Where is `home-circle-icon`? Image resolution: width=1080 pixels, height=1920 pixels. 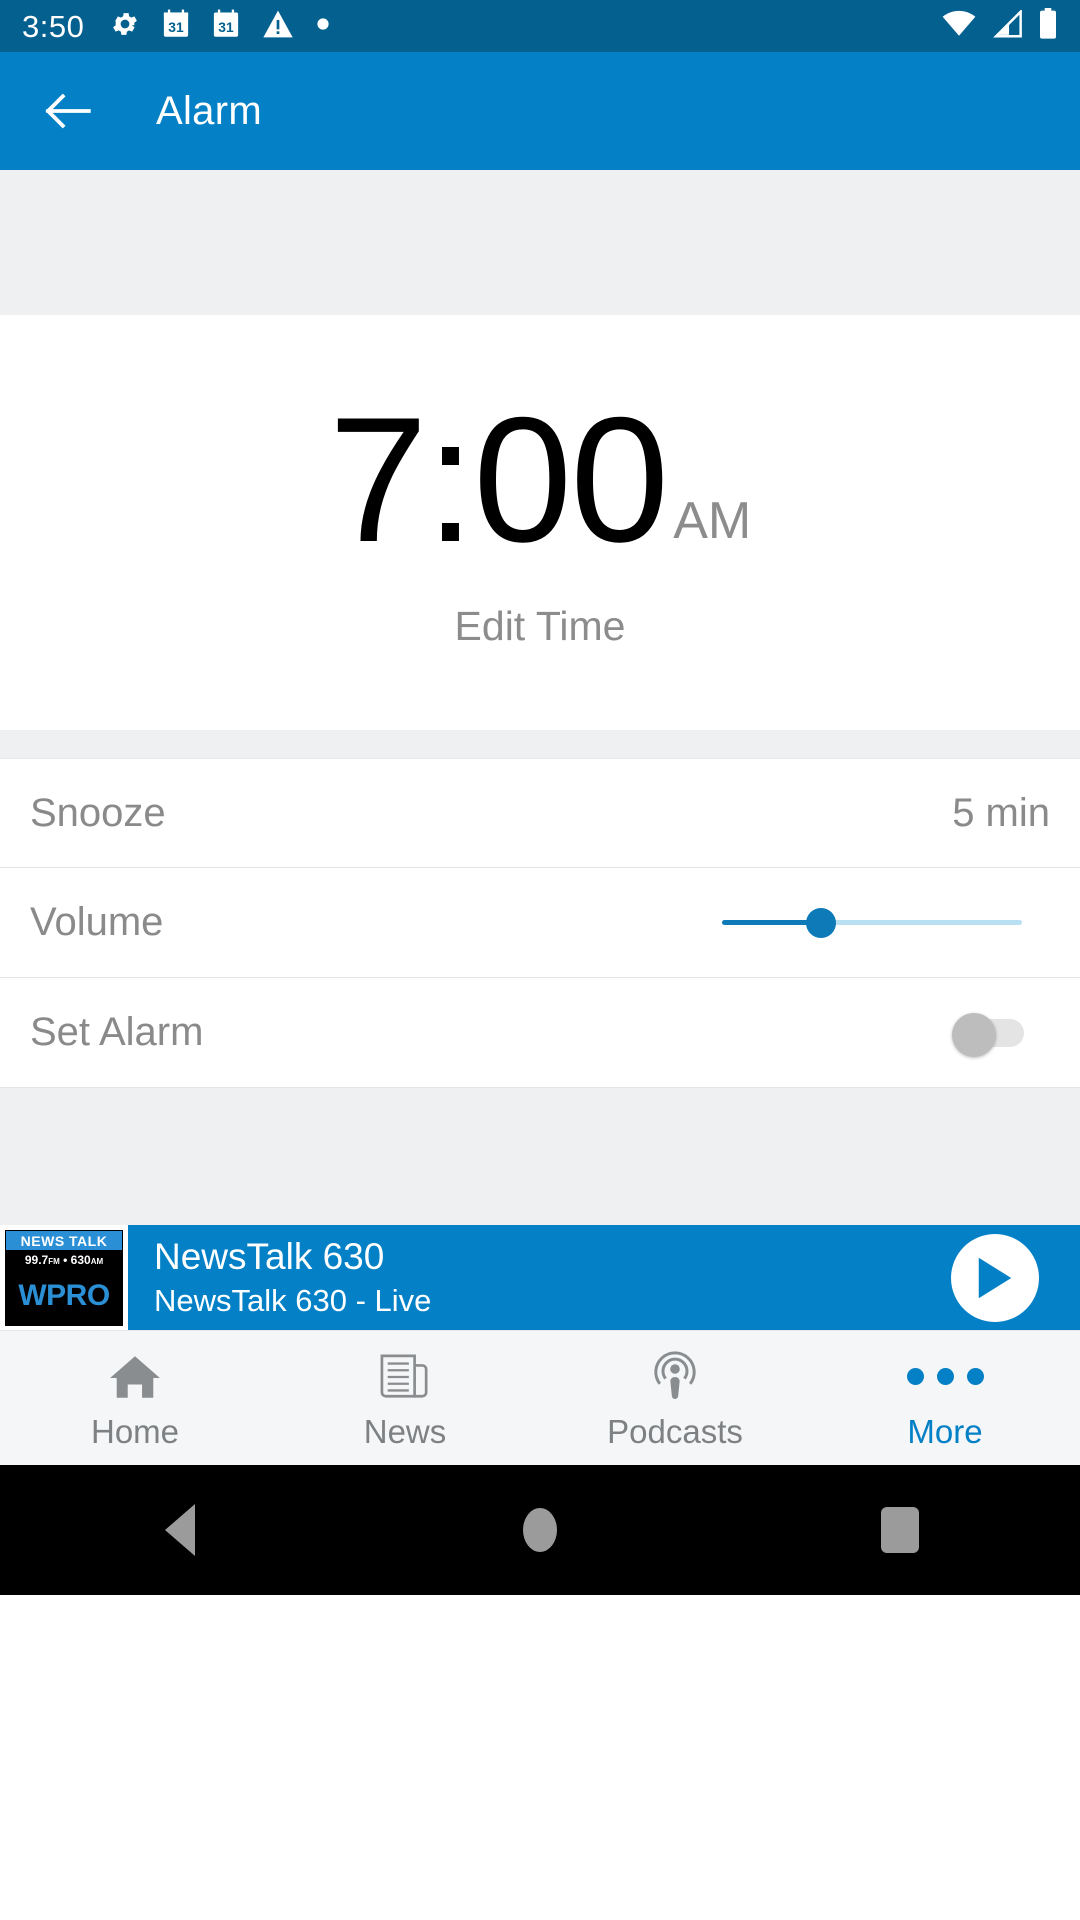 home-circle-icon is located at coordinates (540, 1530).